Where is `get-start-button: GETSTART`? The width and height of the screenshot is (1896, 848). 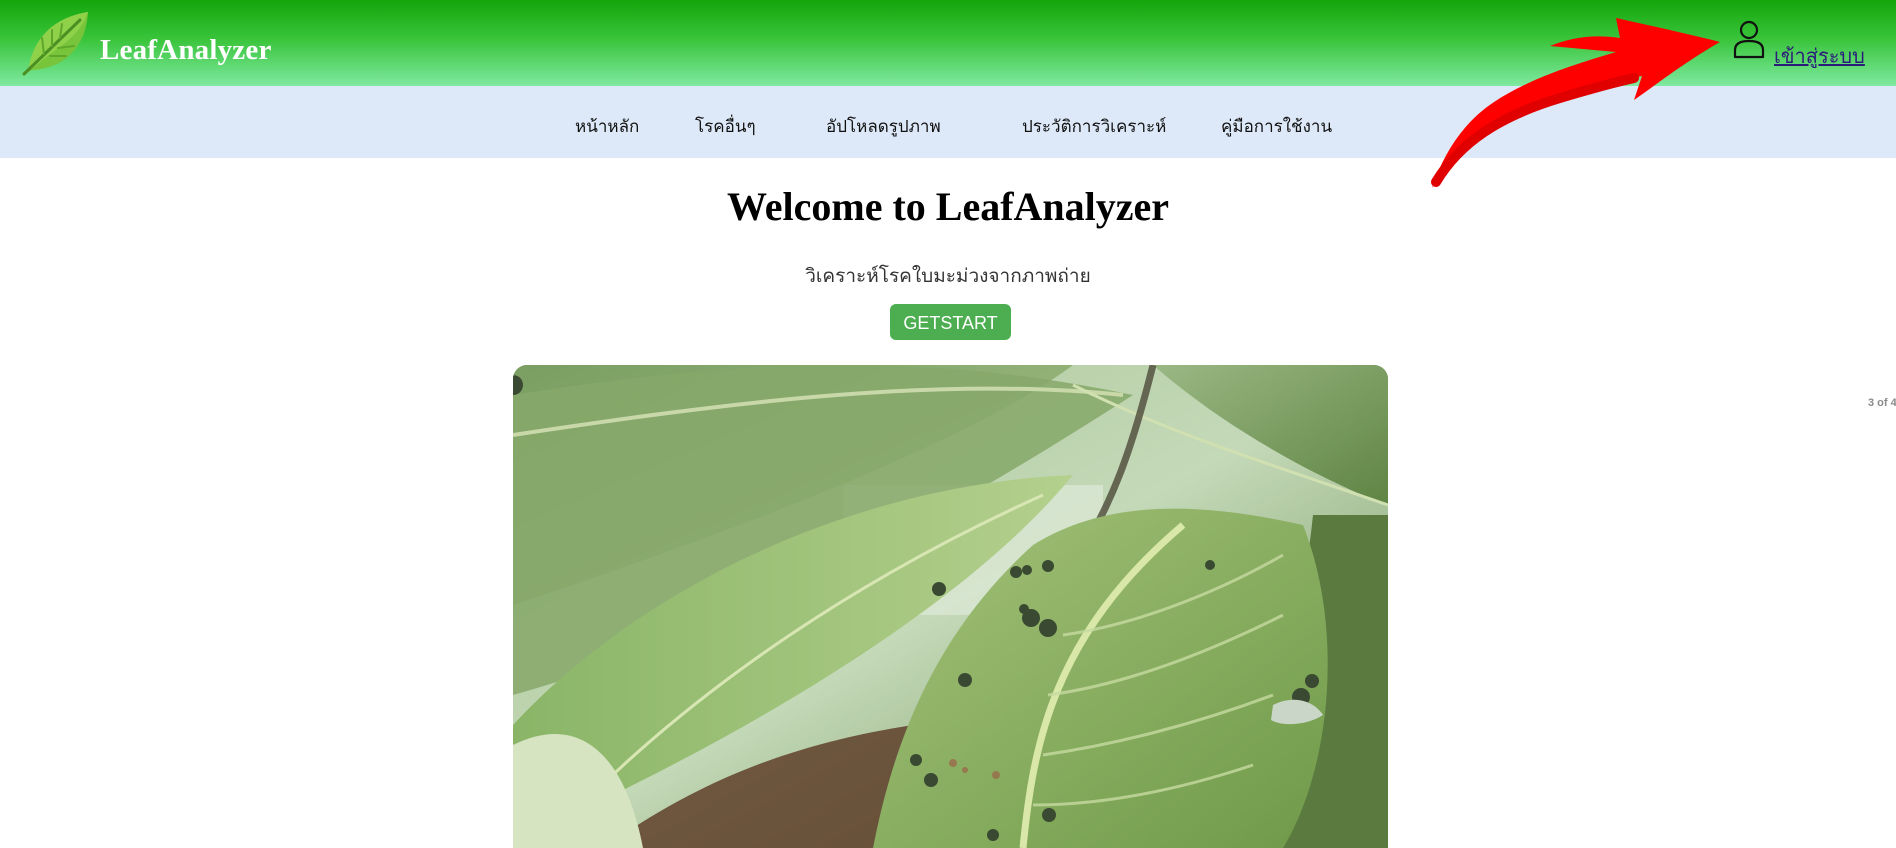
get-start-button: GETSTART is located at coordinates (950, 322).